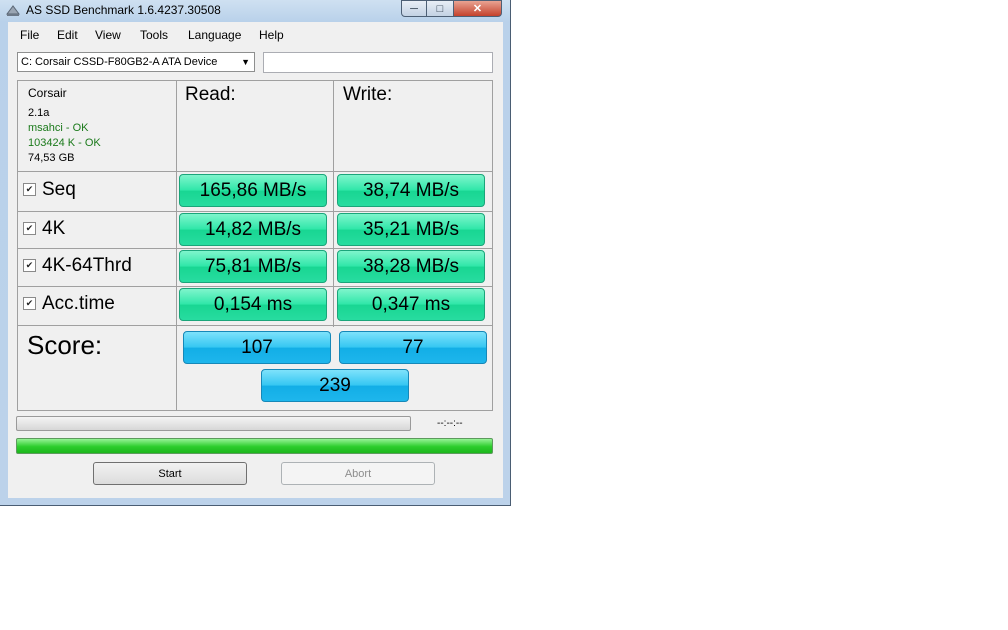 This screenshot has width=1008, height=630. Describe the element at coordinates (97, 230) in the screenshot. I see `row-4k: ✔ 4K` at that location.